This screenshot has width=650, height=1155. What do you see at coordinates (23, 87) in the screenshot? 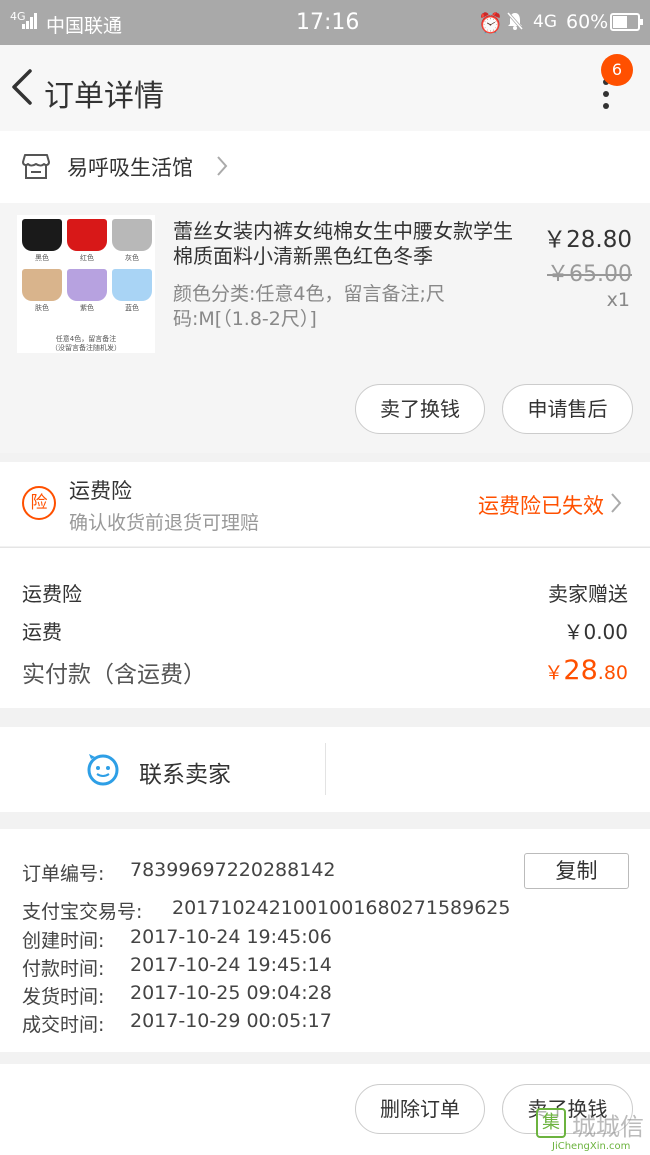
I see `back-arrow-icon` at bounding box center [23, 87].